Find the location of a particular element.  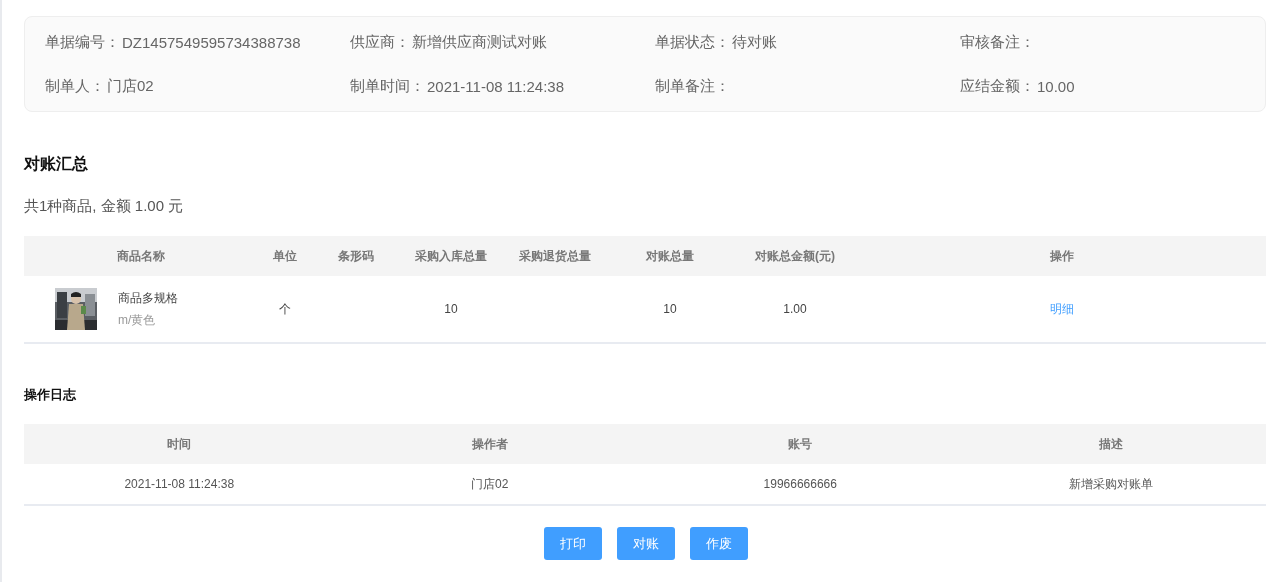

column-header: 条形码 is located at coordinates (356, 256).